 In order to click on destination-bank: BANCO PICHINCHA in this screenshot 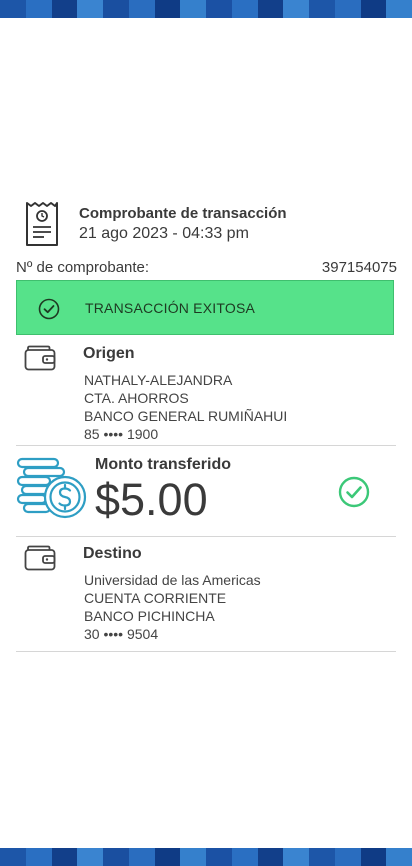, I will do `click(149, 616)`.